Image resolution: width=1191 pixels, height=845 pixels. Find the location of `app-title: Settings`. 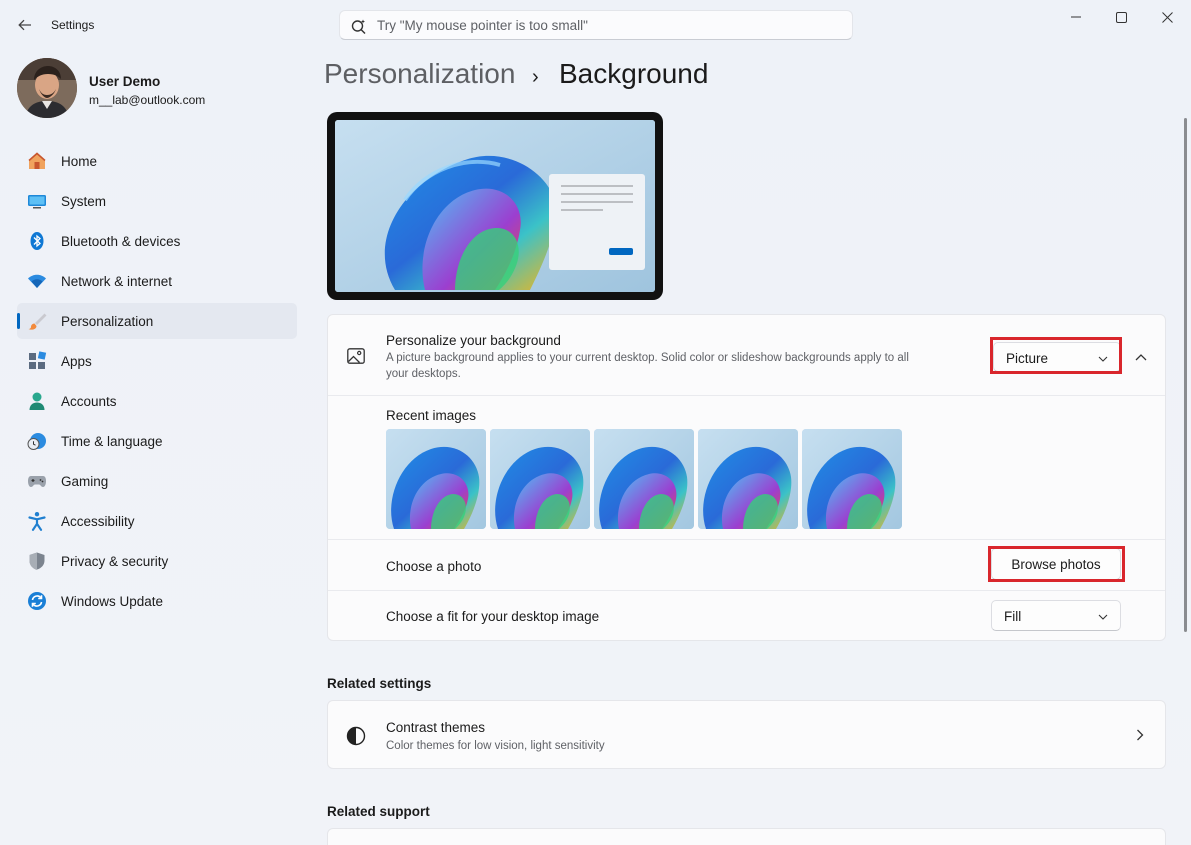

app-title: Settings is located at coordinates (73, 25).